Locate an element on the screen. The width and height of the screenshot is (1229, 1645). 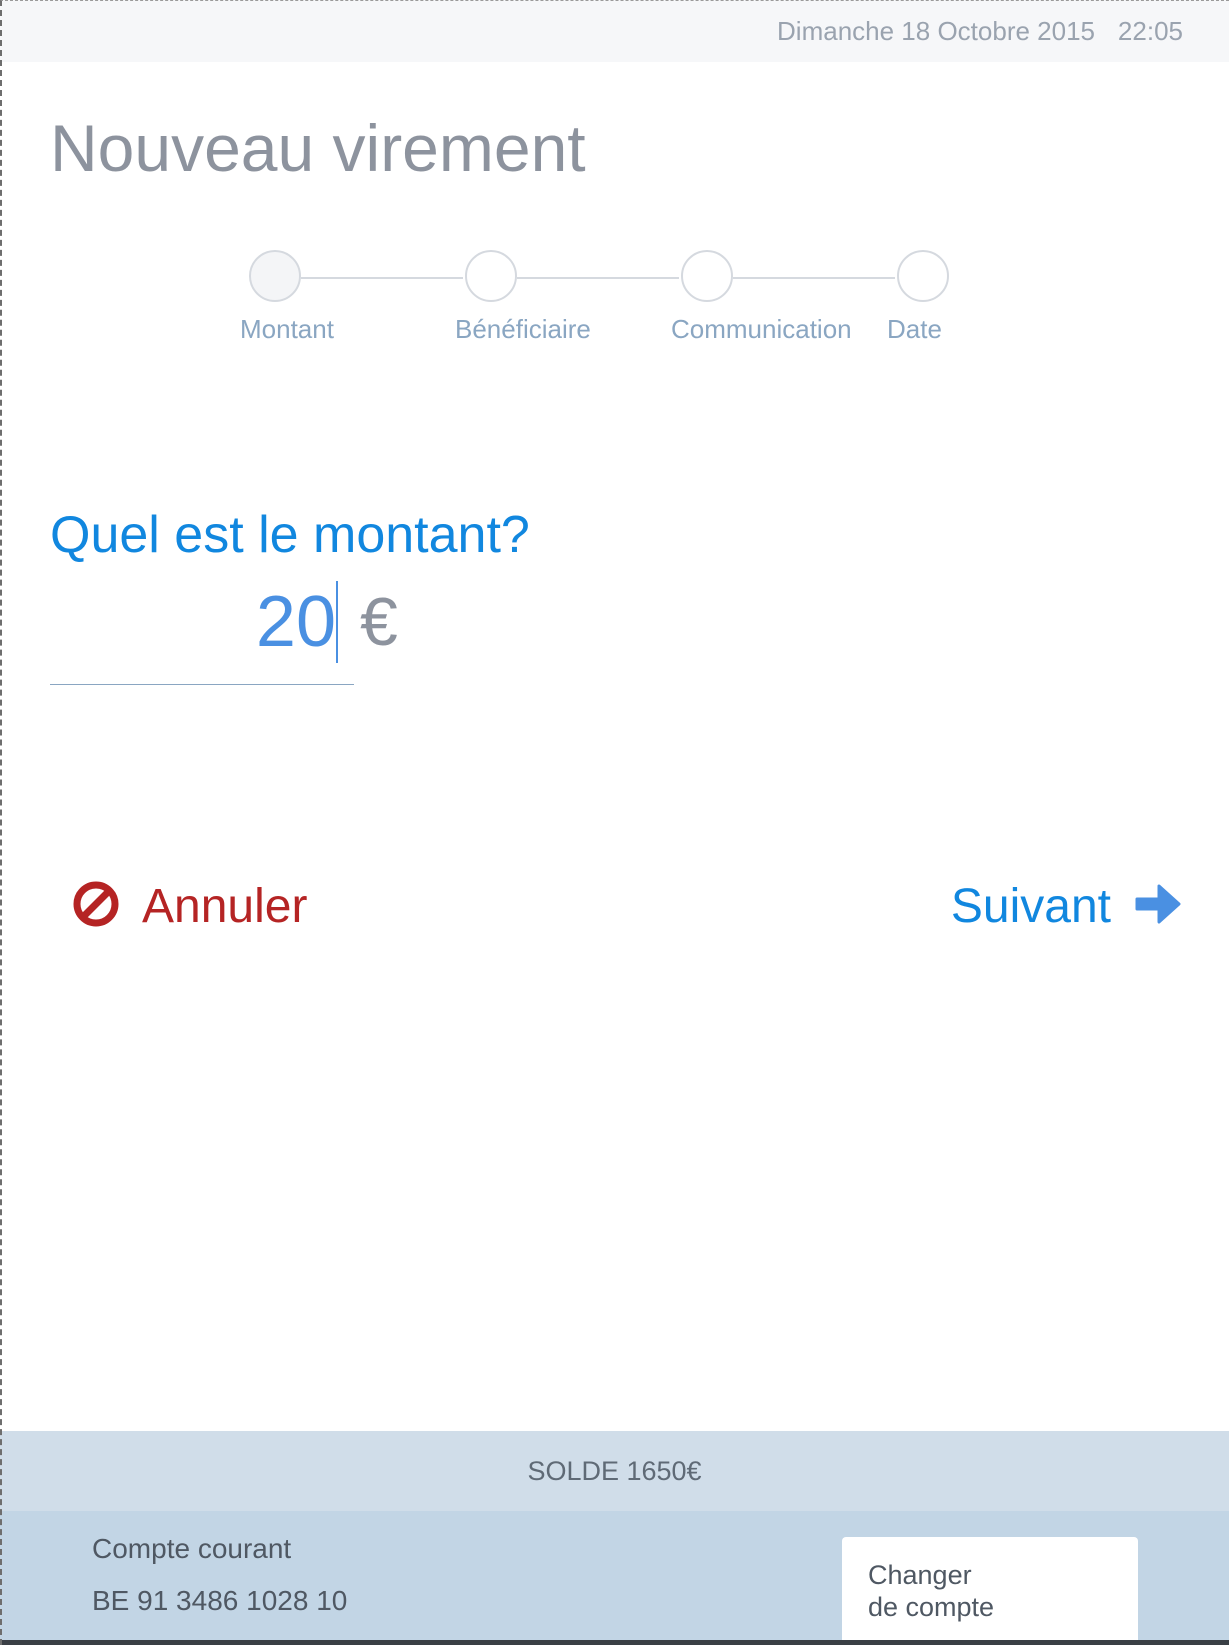
currency-symbol: € is located at coordinates (379, 622).